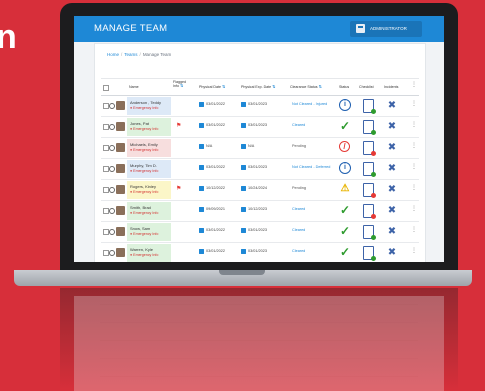 This screenshot has width=485, height=391. Describe the element at coordinates (106, 88) in the screenshot. I see `select-all-checkbox` at that location.